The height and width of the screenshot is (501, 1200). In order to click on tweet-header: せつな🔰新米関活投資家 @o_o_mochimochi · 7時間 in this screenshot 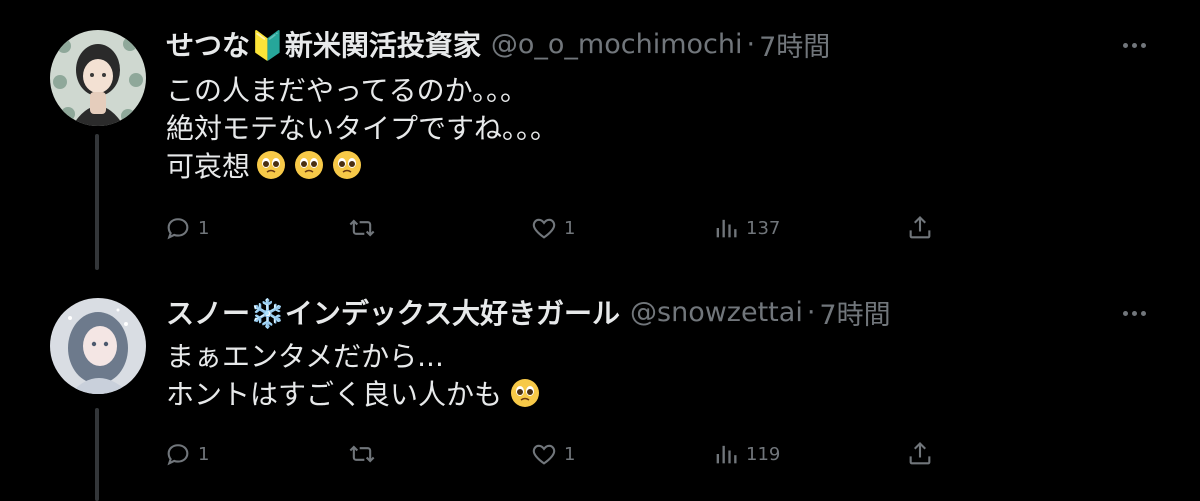, I will do `click(498, 44)`.